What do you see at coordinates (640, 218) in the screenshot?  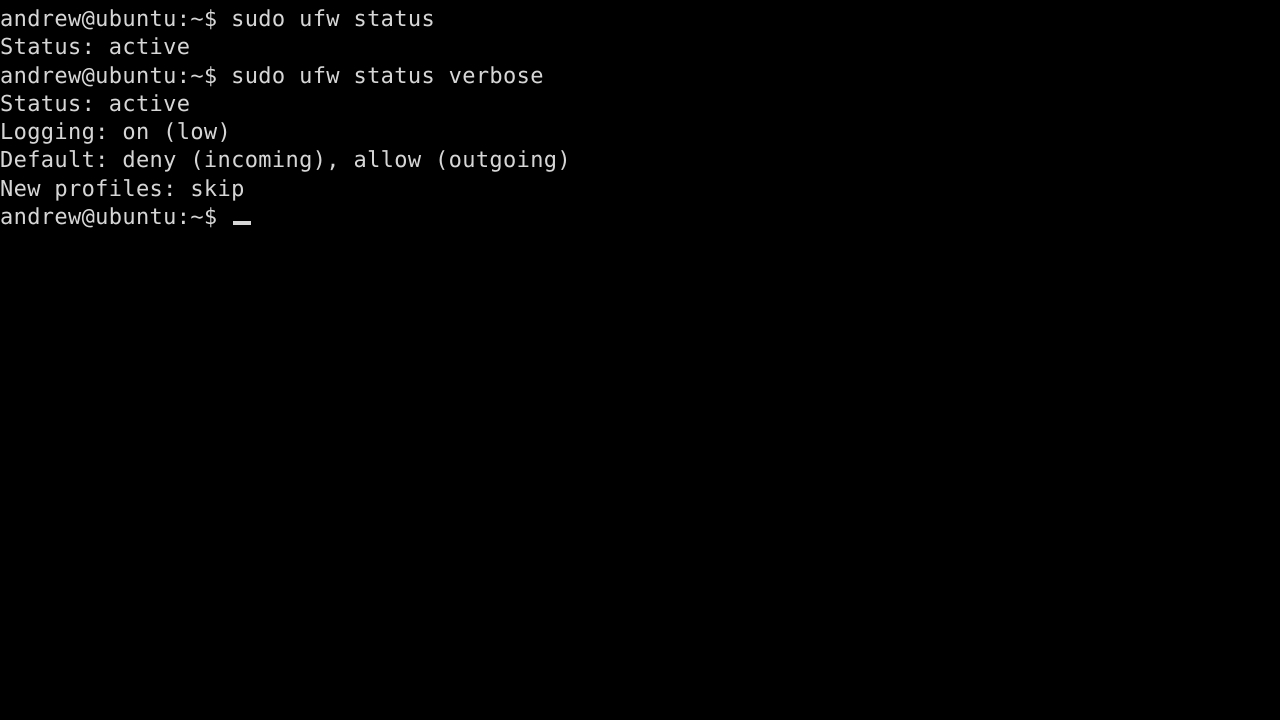 I see `terminal-line-active-prompt: andrew@ubuntu:~$` at bounding box center [640, 218].